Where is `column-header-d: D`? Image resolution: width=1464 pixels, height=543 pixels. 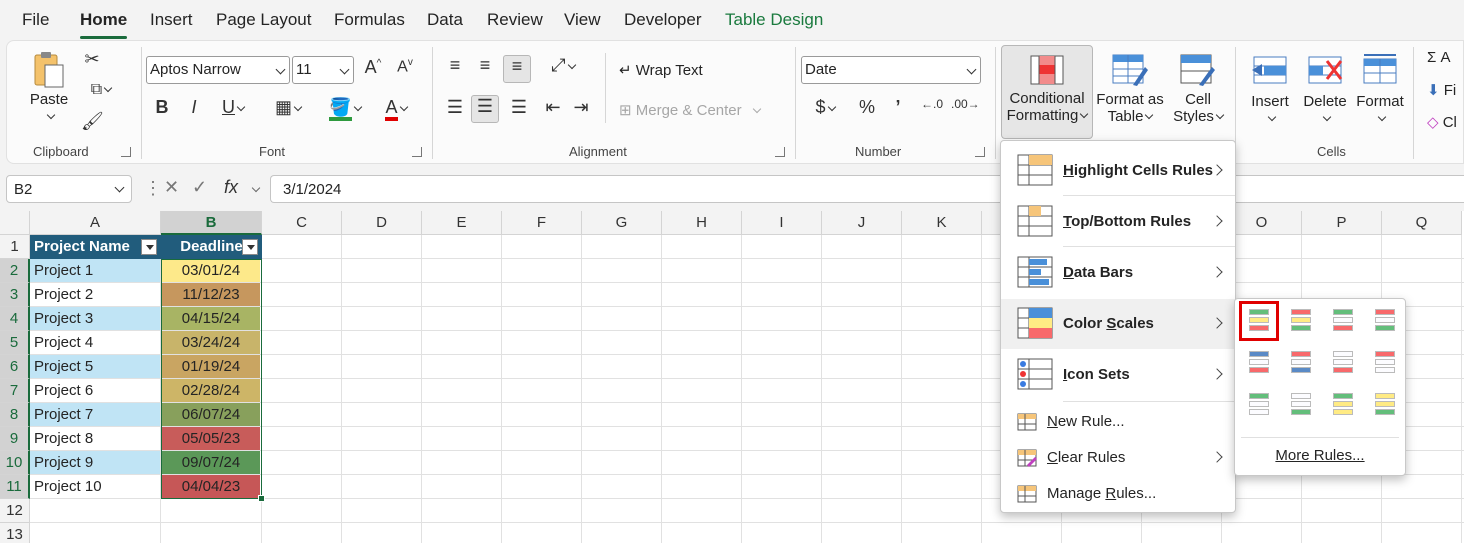
column-header-d: D is located at coordinates (382, 223).